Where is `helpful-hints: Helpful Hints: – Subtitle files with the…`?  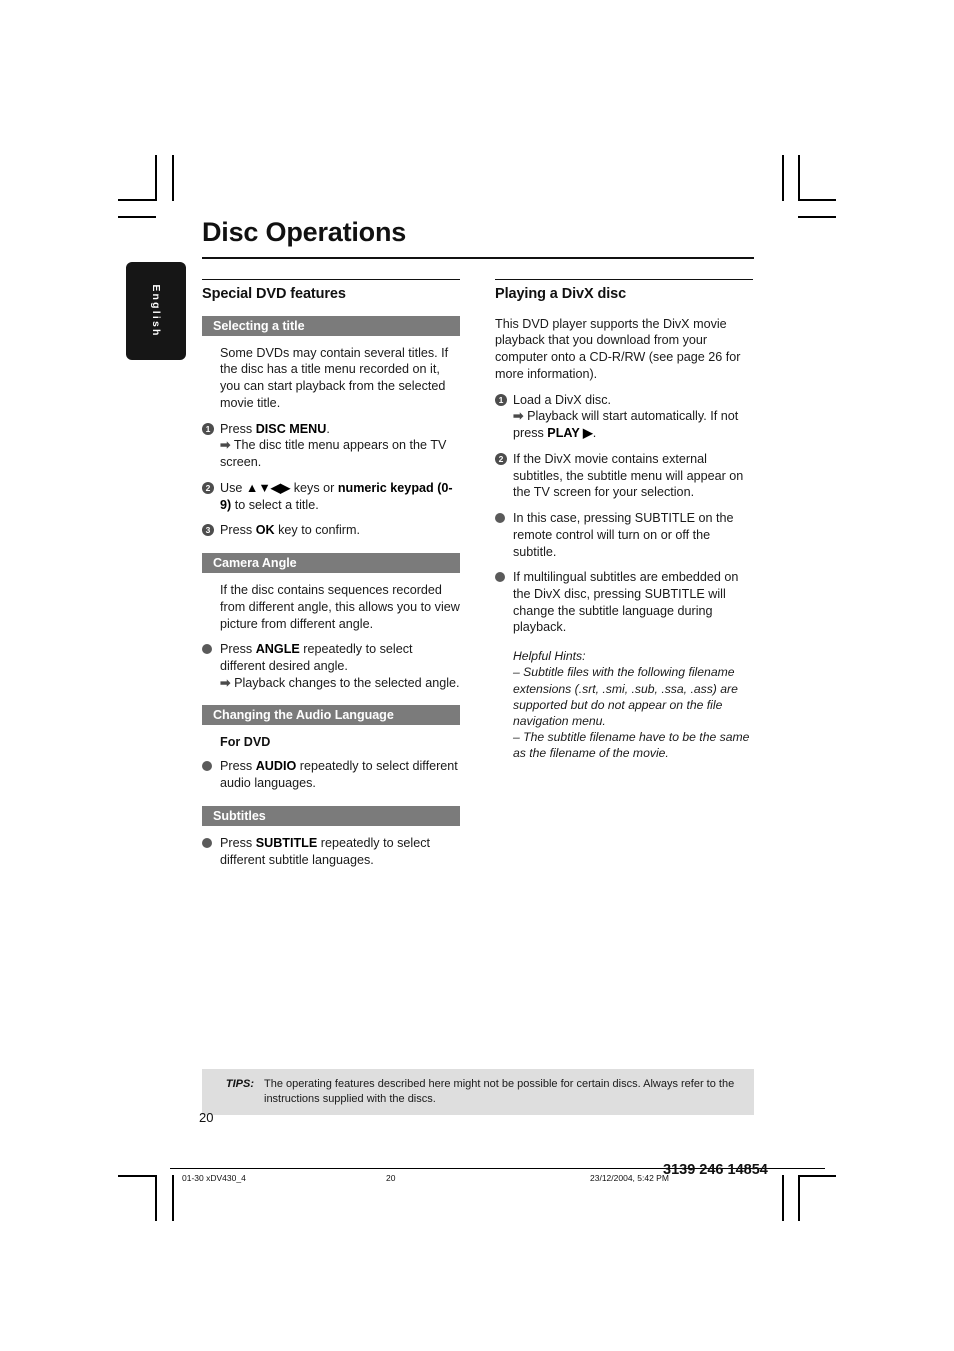 helpful-hints: Helpful Hints: – Subtitle files with the… is located at coordinates (633, 705).